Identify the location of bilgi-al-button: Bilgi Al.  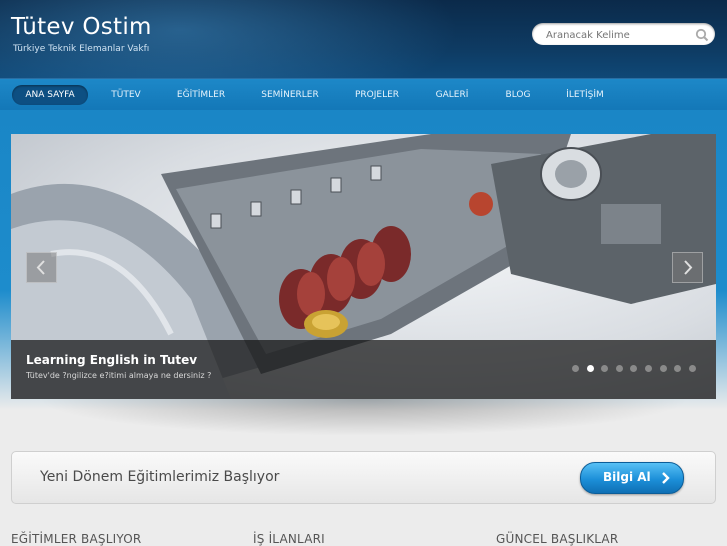
(632, 478).